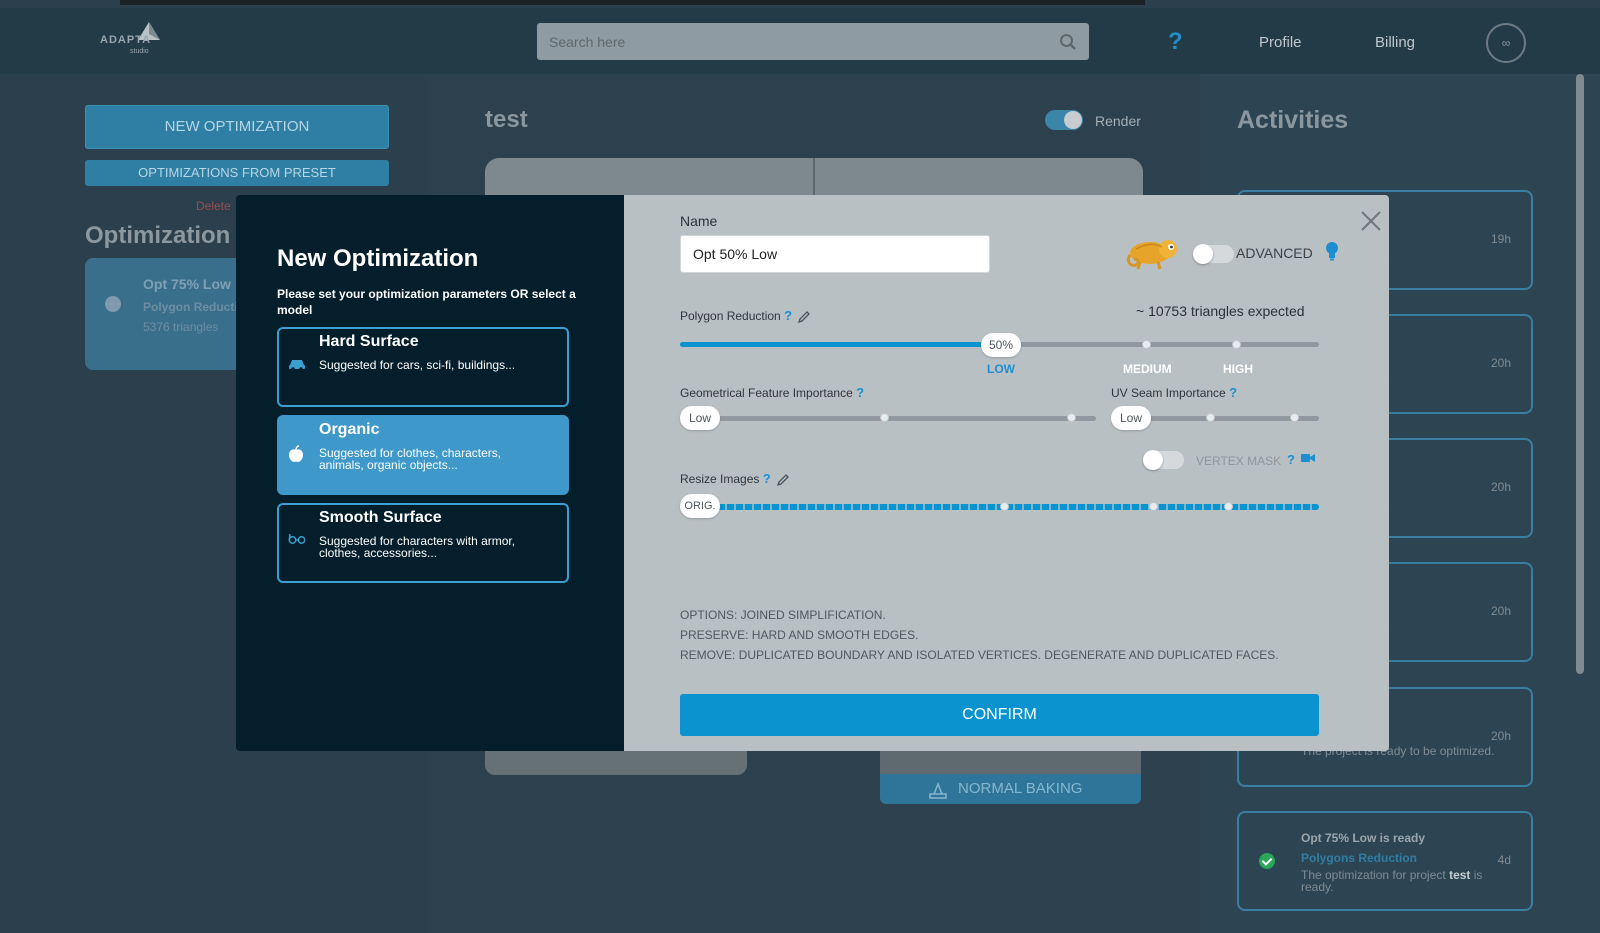  I want to click on advanced-label: ADVANCED, so click(1274, 253).